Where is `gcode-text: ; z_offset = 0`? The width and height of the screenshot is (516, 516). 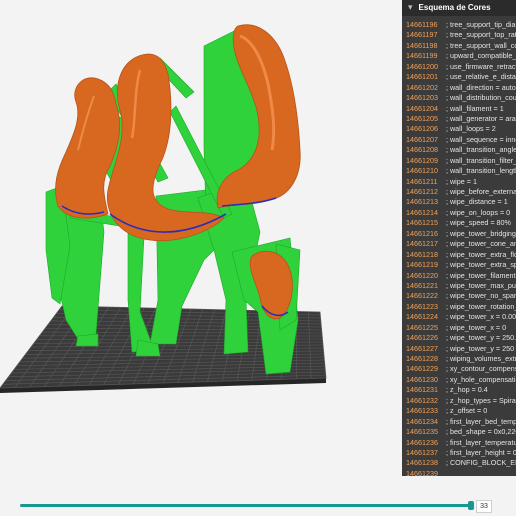 gcode-text: ; z_offset = 0 is located at coordinates (467, 411).